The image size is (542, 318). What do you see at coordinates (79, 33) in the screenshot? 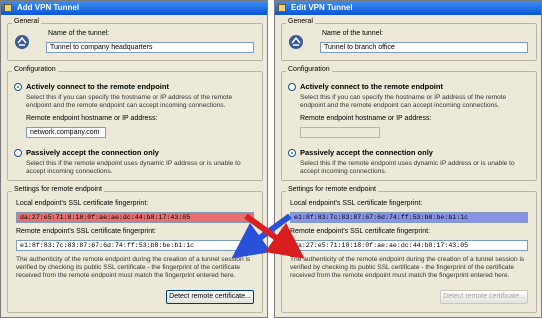
I see `left-name-label: Name of the tunnel:` at bounding box center [79, 33].